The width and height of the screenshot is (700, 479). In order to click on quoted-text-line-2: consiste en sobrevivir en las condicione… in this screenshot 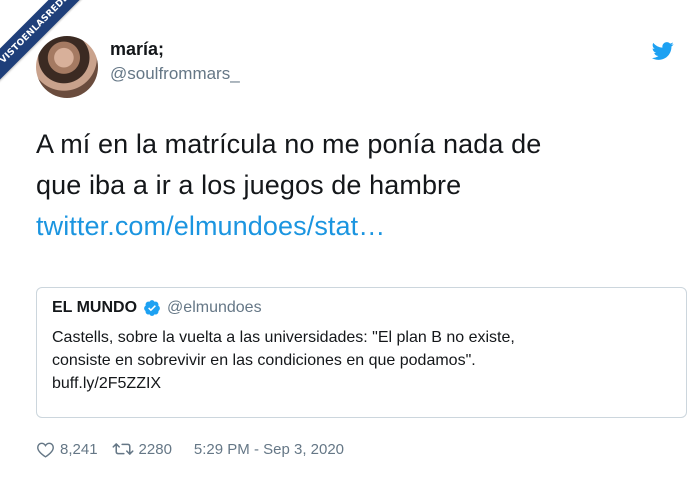, I will do `click(264, 360)`.